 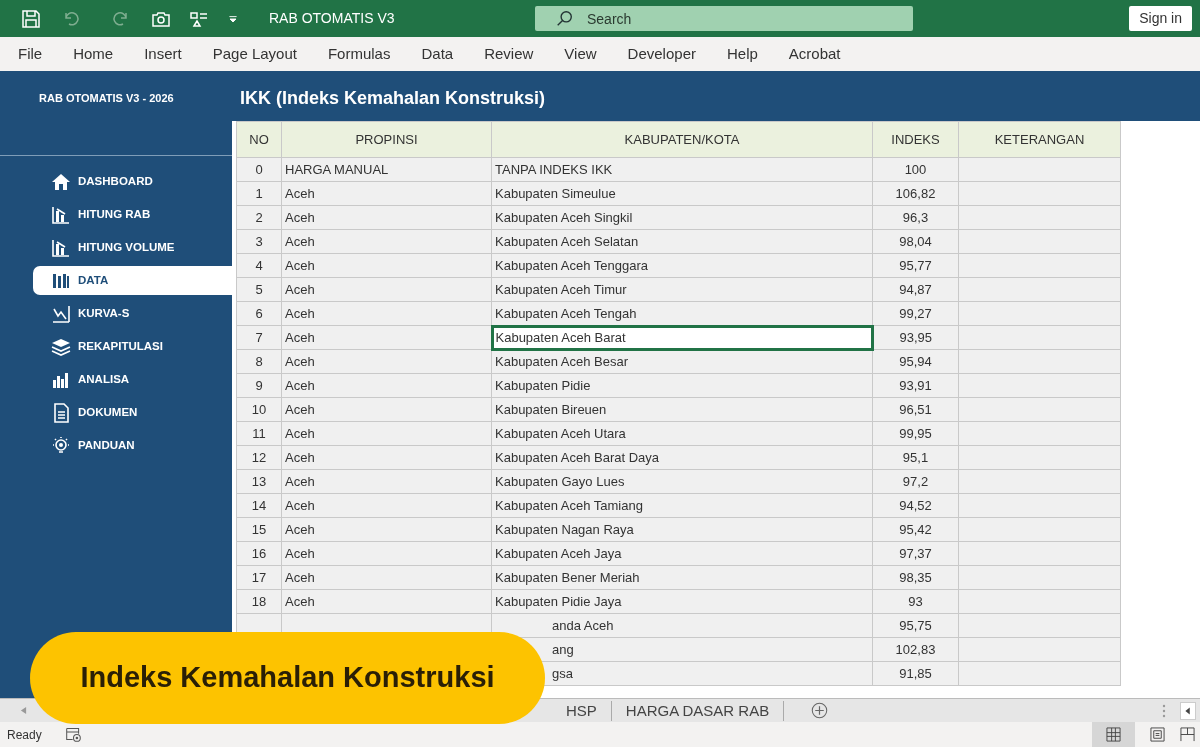 What do you see at coordinates (163, 54) in the screenshot?
I see `ribbon-tab: Insert` at bounding box center [163, 54].